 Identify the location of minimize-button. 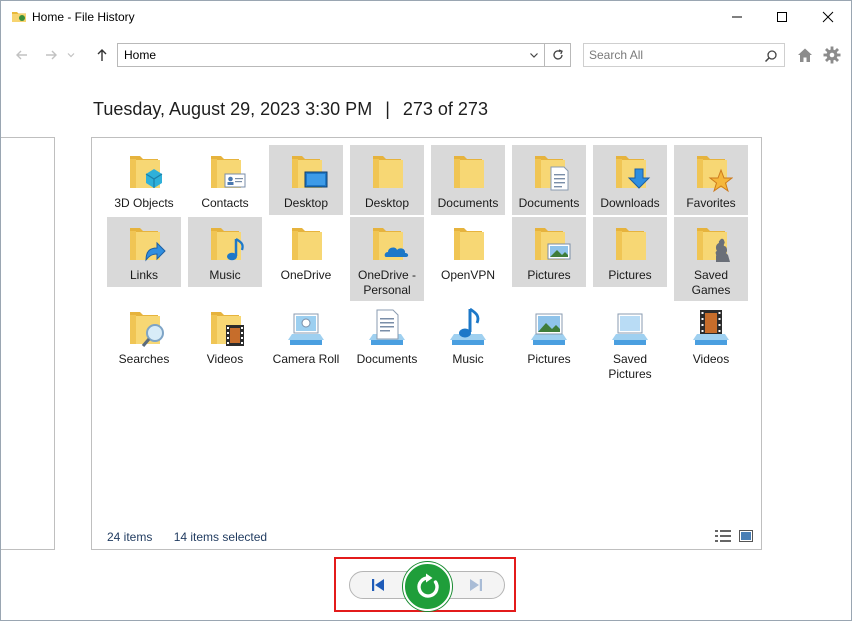
(737, 17).